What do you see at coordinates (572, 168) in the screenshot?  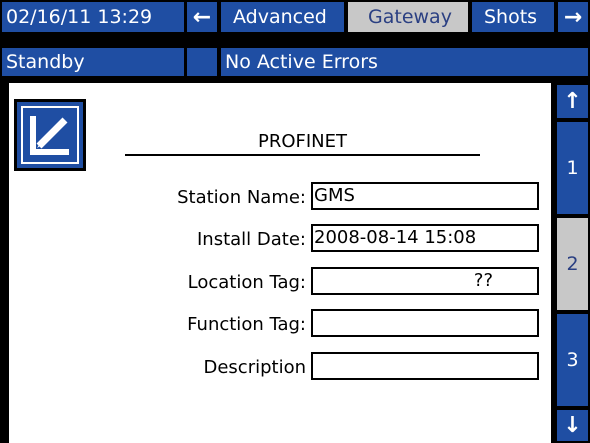 I see `page-button-1: 1` at bounding box center [572, 168].